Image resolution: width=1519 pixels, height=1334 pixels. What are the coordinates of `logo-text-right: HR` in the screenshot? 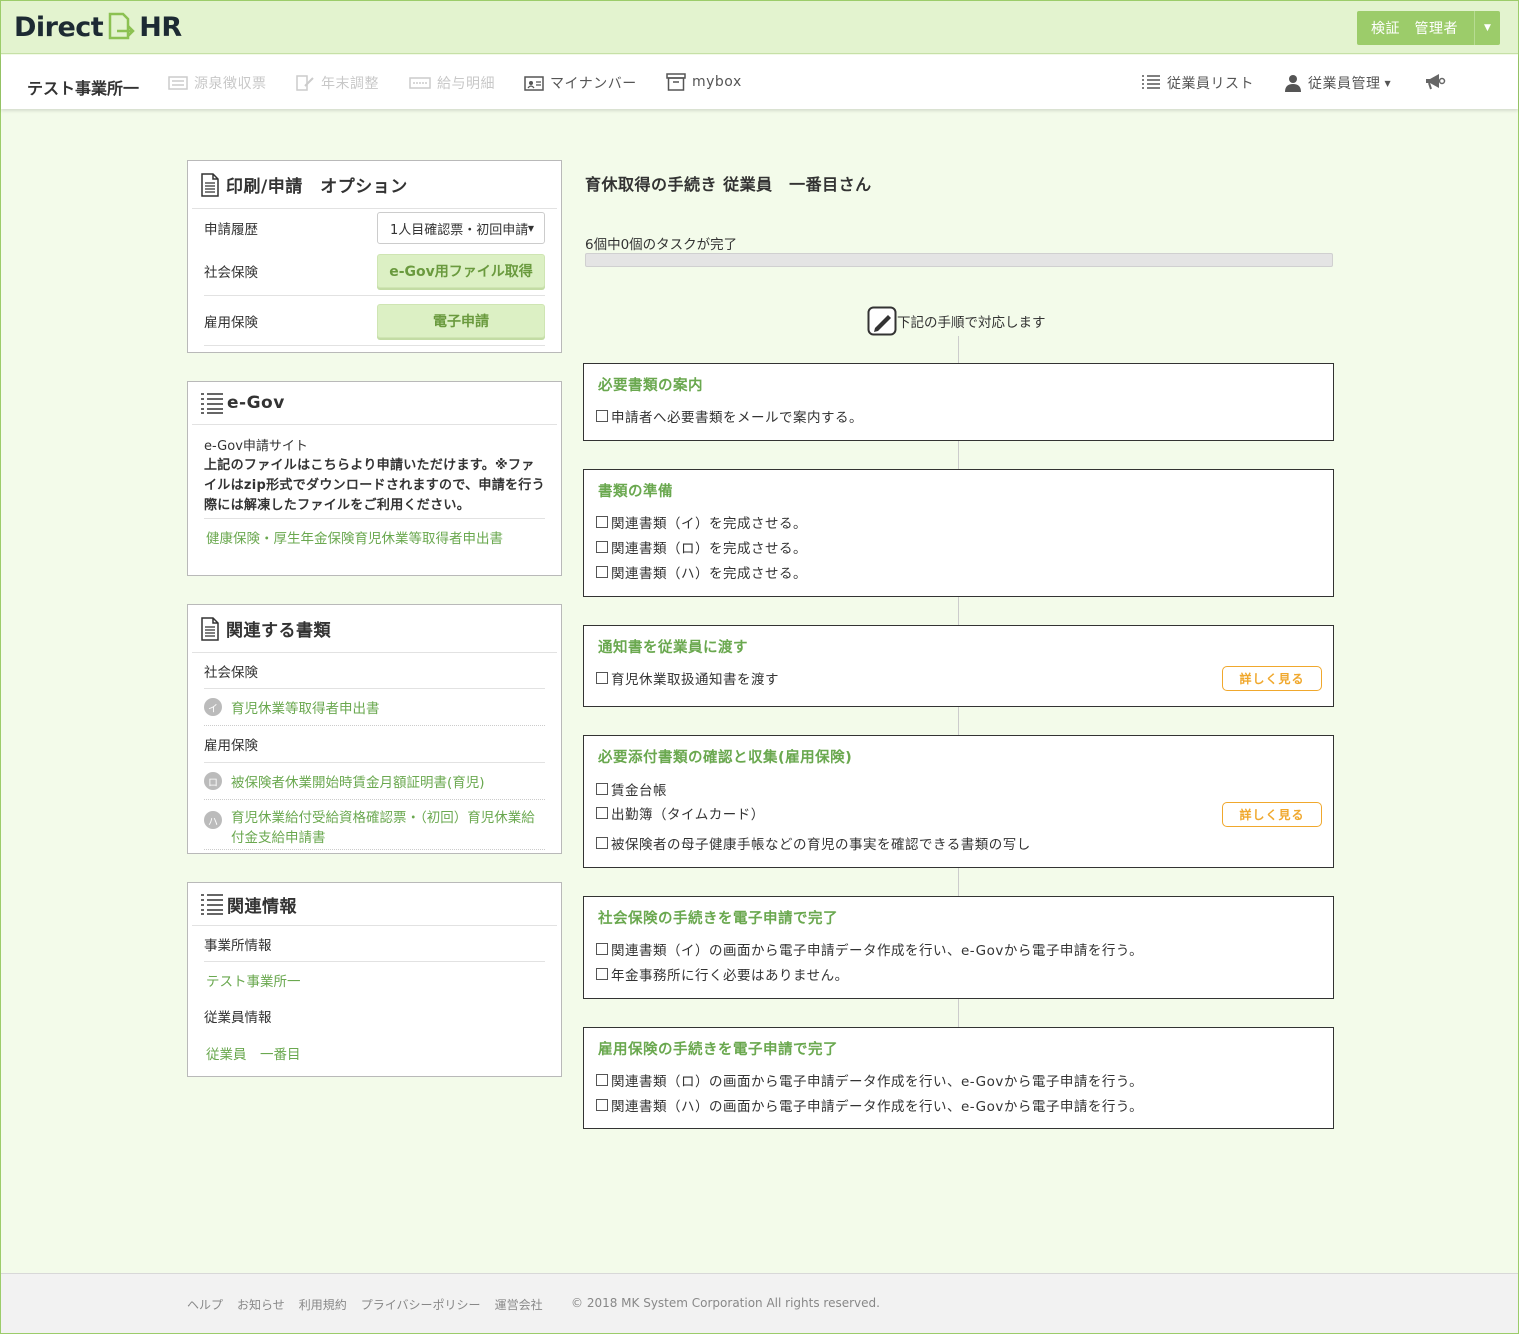 It's located at (160, 27).